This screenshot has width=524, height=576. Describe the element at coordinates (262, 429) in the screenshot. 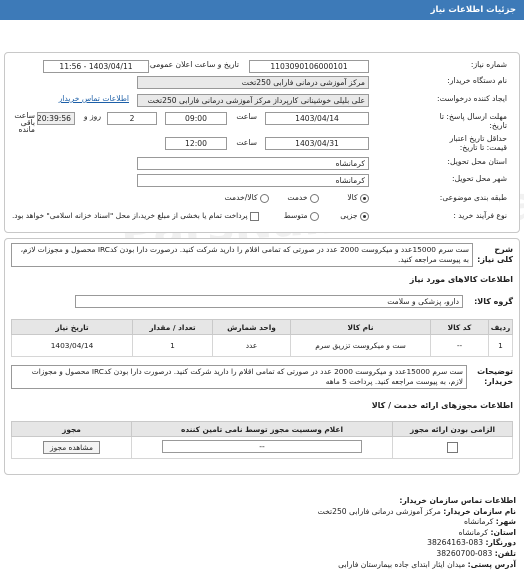

I see `col-permit-declaration: اعلام وسسیت مجوز توسط نامی تامین کننده` at that location.